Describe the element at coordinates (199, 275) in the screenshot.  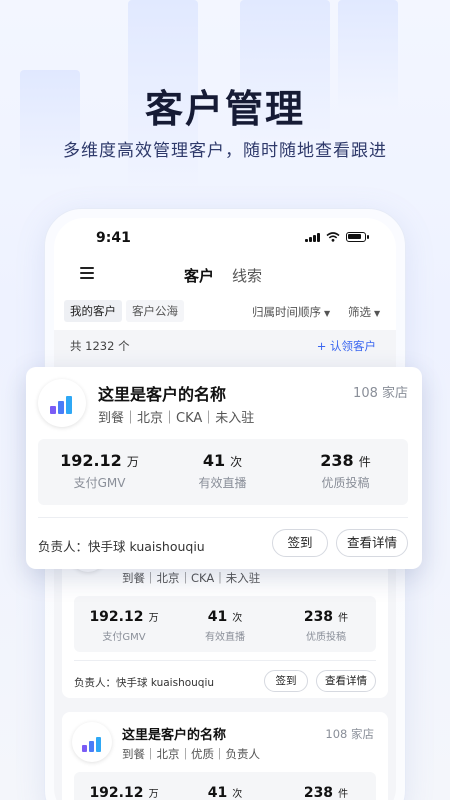
I see `tab-customer: 客户` at that location.